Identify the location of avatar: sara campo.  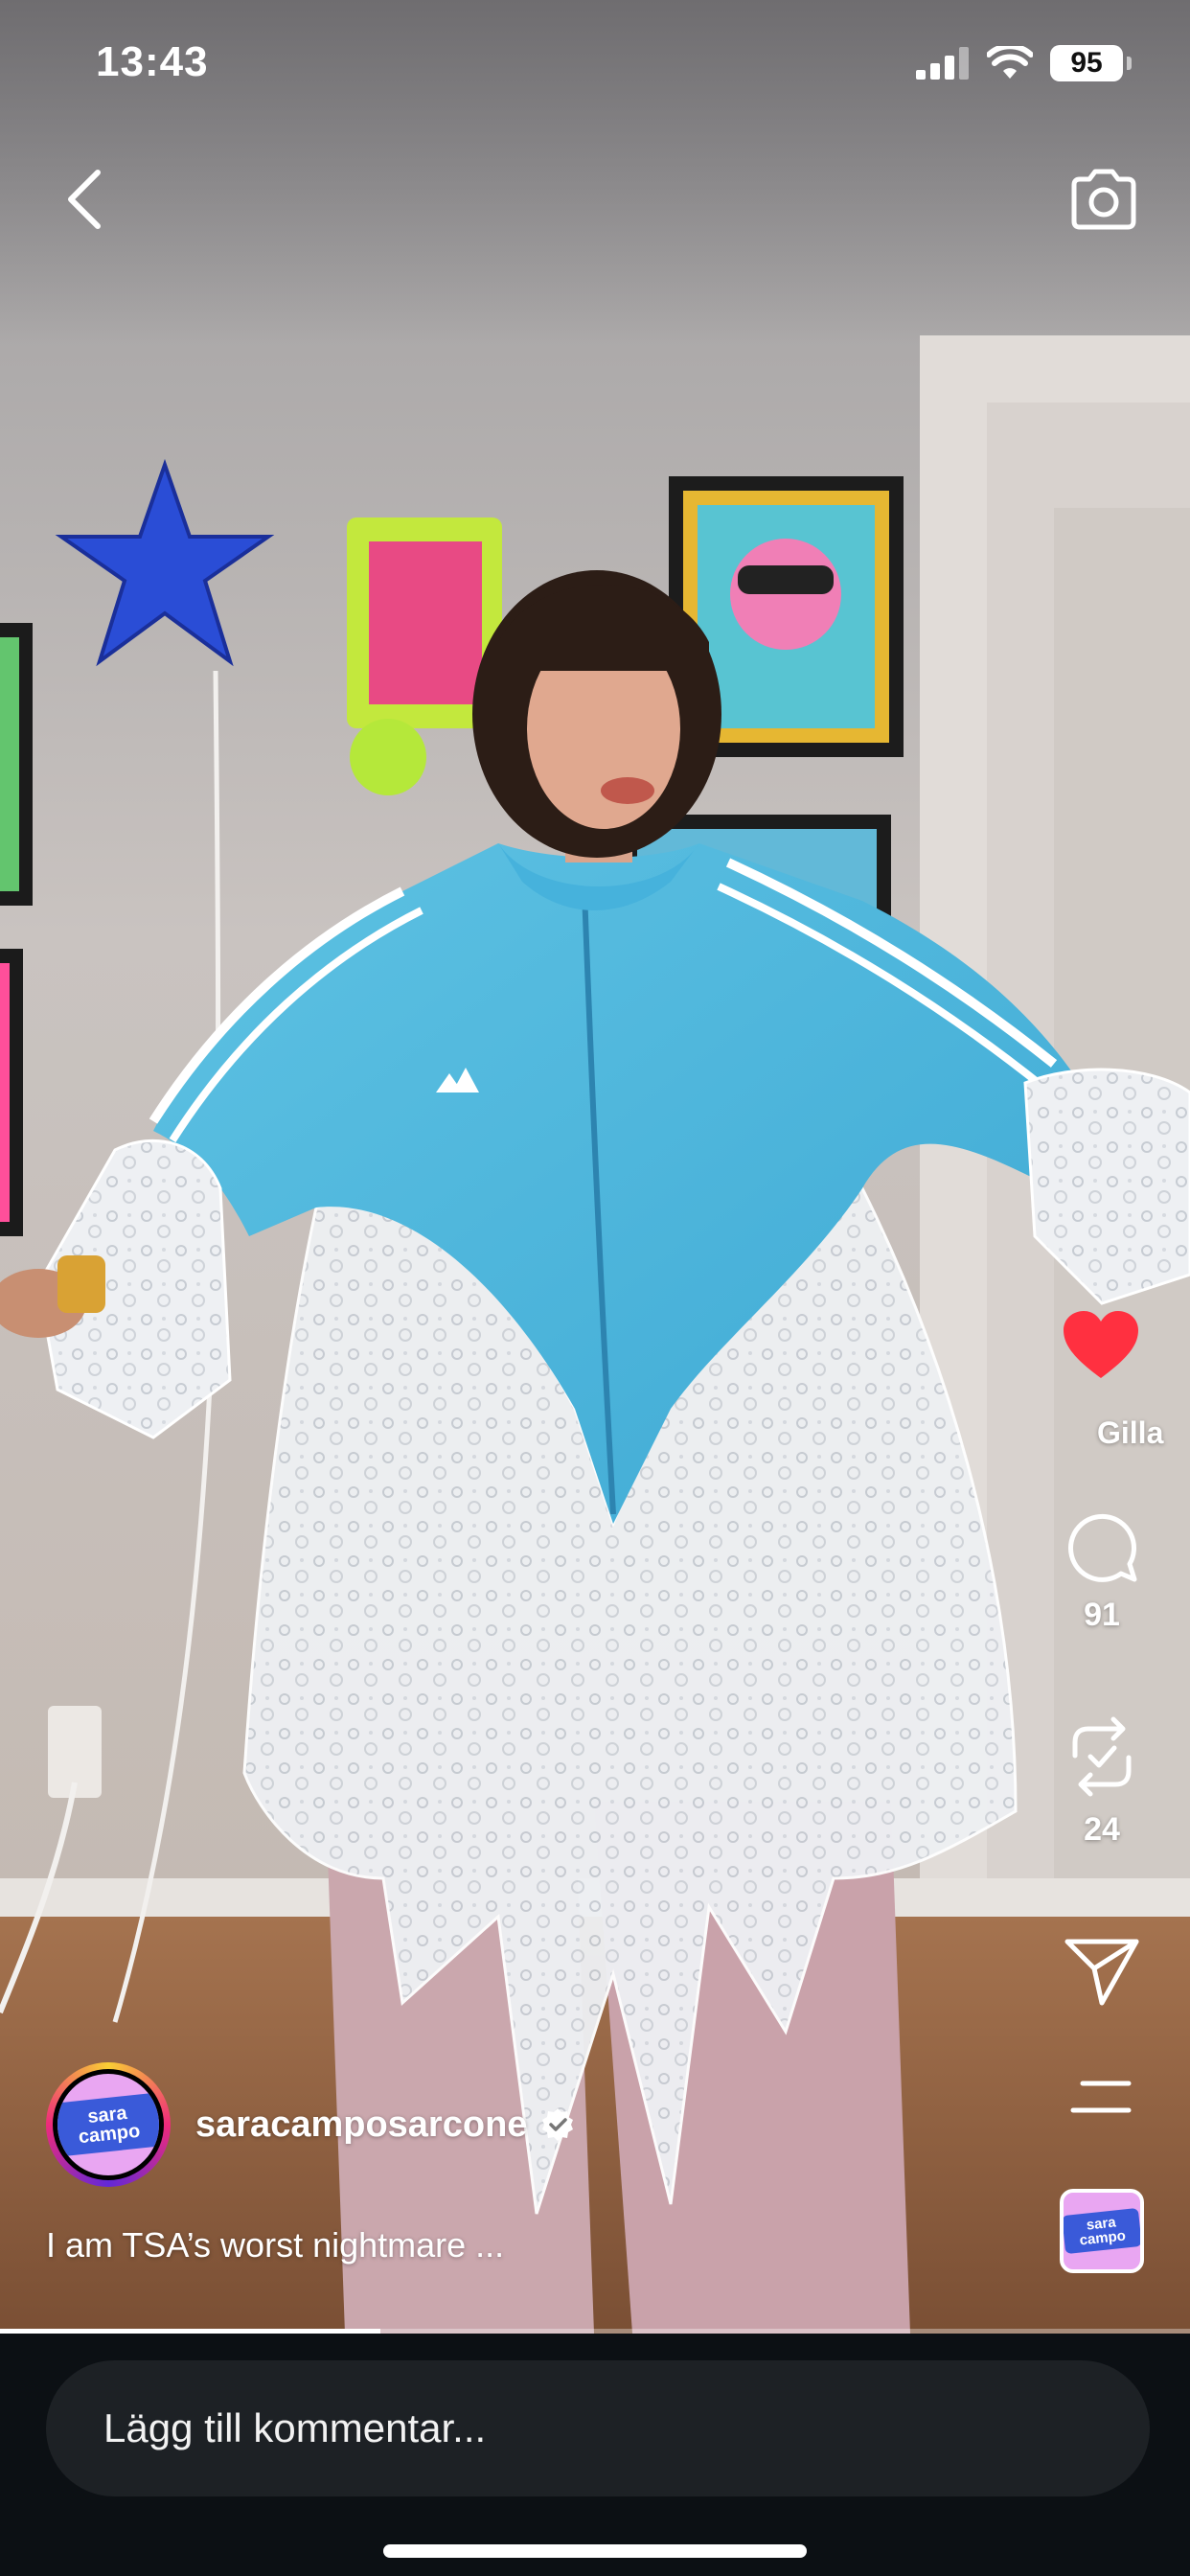
(108, 2124).